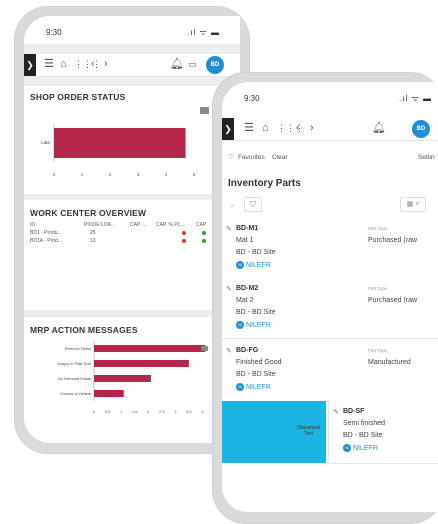 This screenshot has width=438, height=524. Describe the element at coordinates (354, 411) in the screenshot. I see `part-id: BD-SF` at that location.